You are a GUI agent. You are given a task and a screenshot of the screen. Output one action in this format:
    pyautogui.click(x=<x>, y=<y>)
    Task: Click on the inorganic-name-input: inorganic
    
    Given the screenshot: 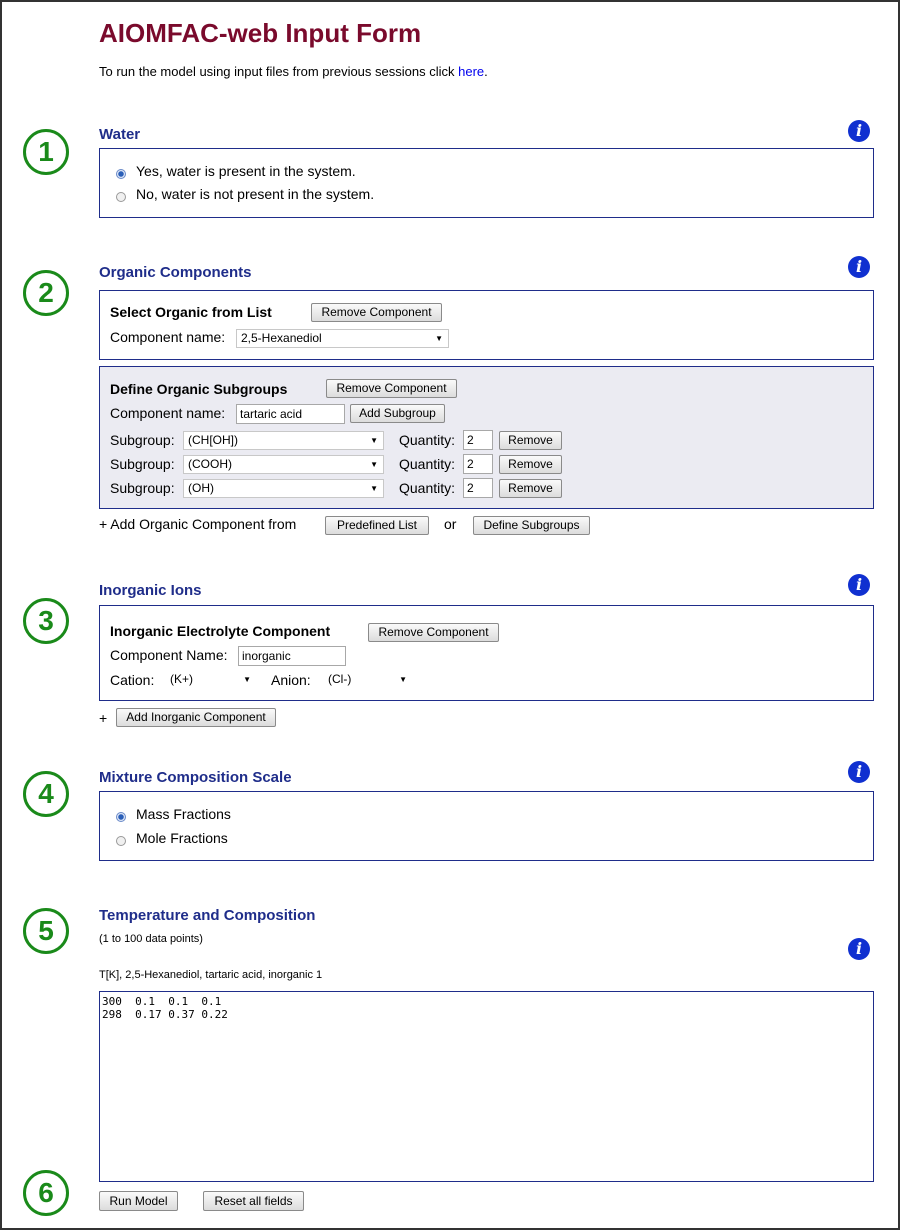 What is the action you would take?
    pyautogui.click(x=292, y=656)
    